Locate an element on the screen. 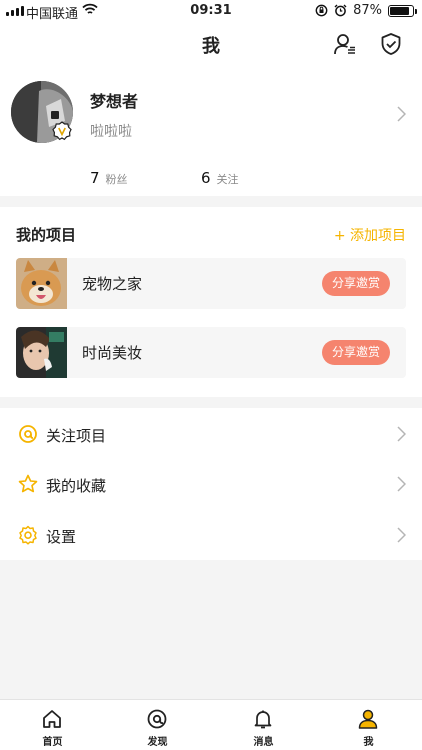 Image resolution: width=422 pixels, height=750 pixels. menu-item-settings: 设置 is located at coordinates (211, 535).